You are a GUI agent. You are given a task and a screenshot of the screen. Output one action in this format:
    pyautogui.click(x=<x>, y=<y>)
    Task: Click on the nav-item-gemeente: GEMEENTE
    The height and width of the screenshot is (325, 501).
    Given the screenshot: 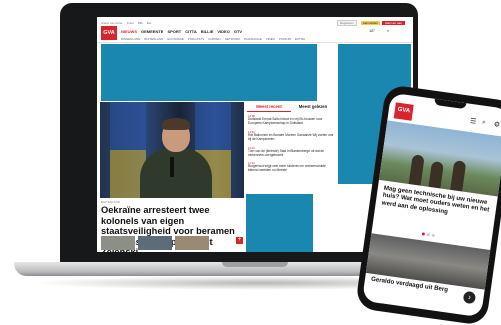 What is the action you would take?
    pyautogui.click(x=152, y=31)
    